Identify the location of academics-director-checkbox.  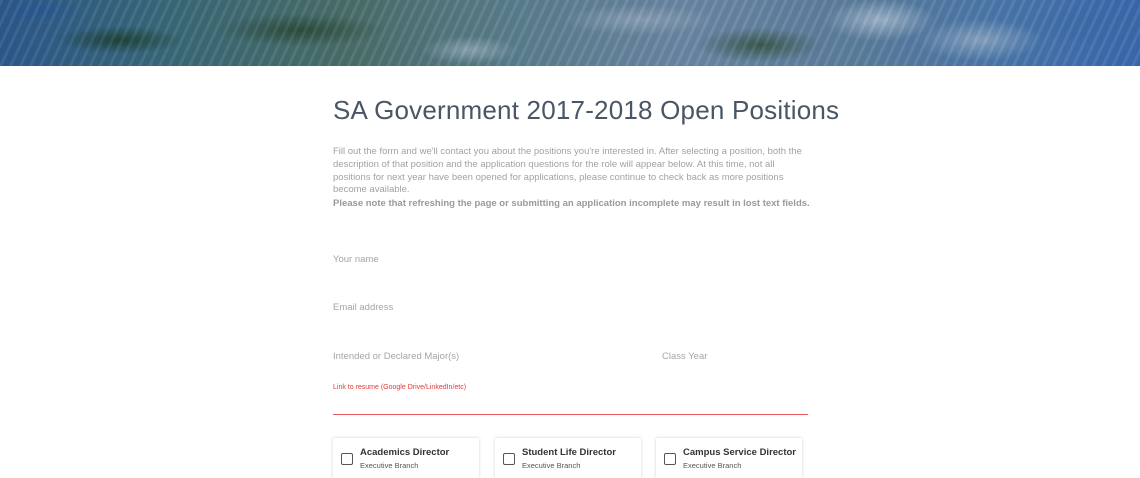
(347, 459).